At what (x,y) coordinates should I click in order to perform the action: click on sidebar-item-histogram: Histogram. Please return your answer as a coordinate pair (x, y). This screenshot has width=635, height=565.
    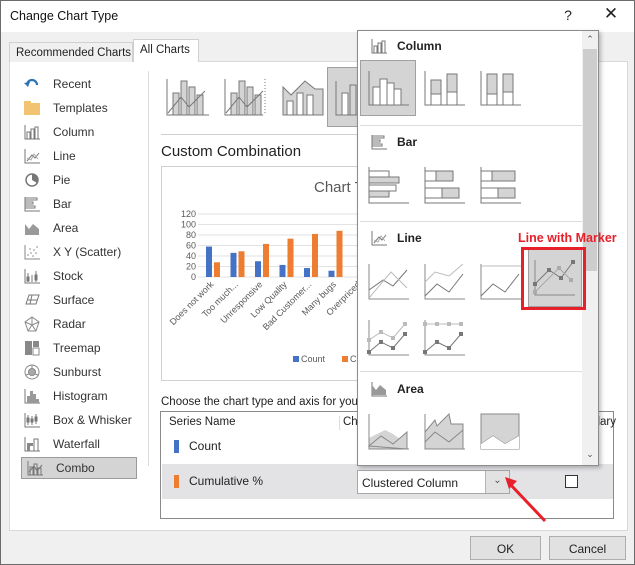
    Looking at the image, I should click on (78, 396).